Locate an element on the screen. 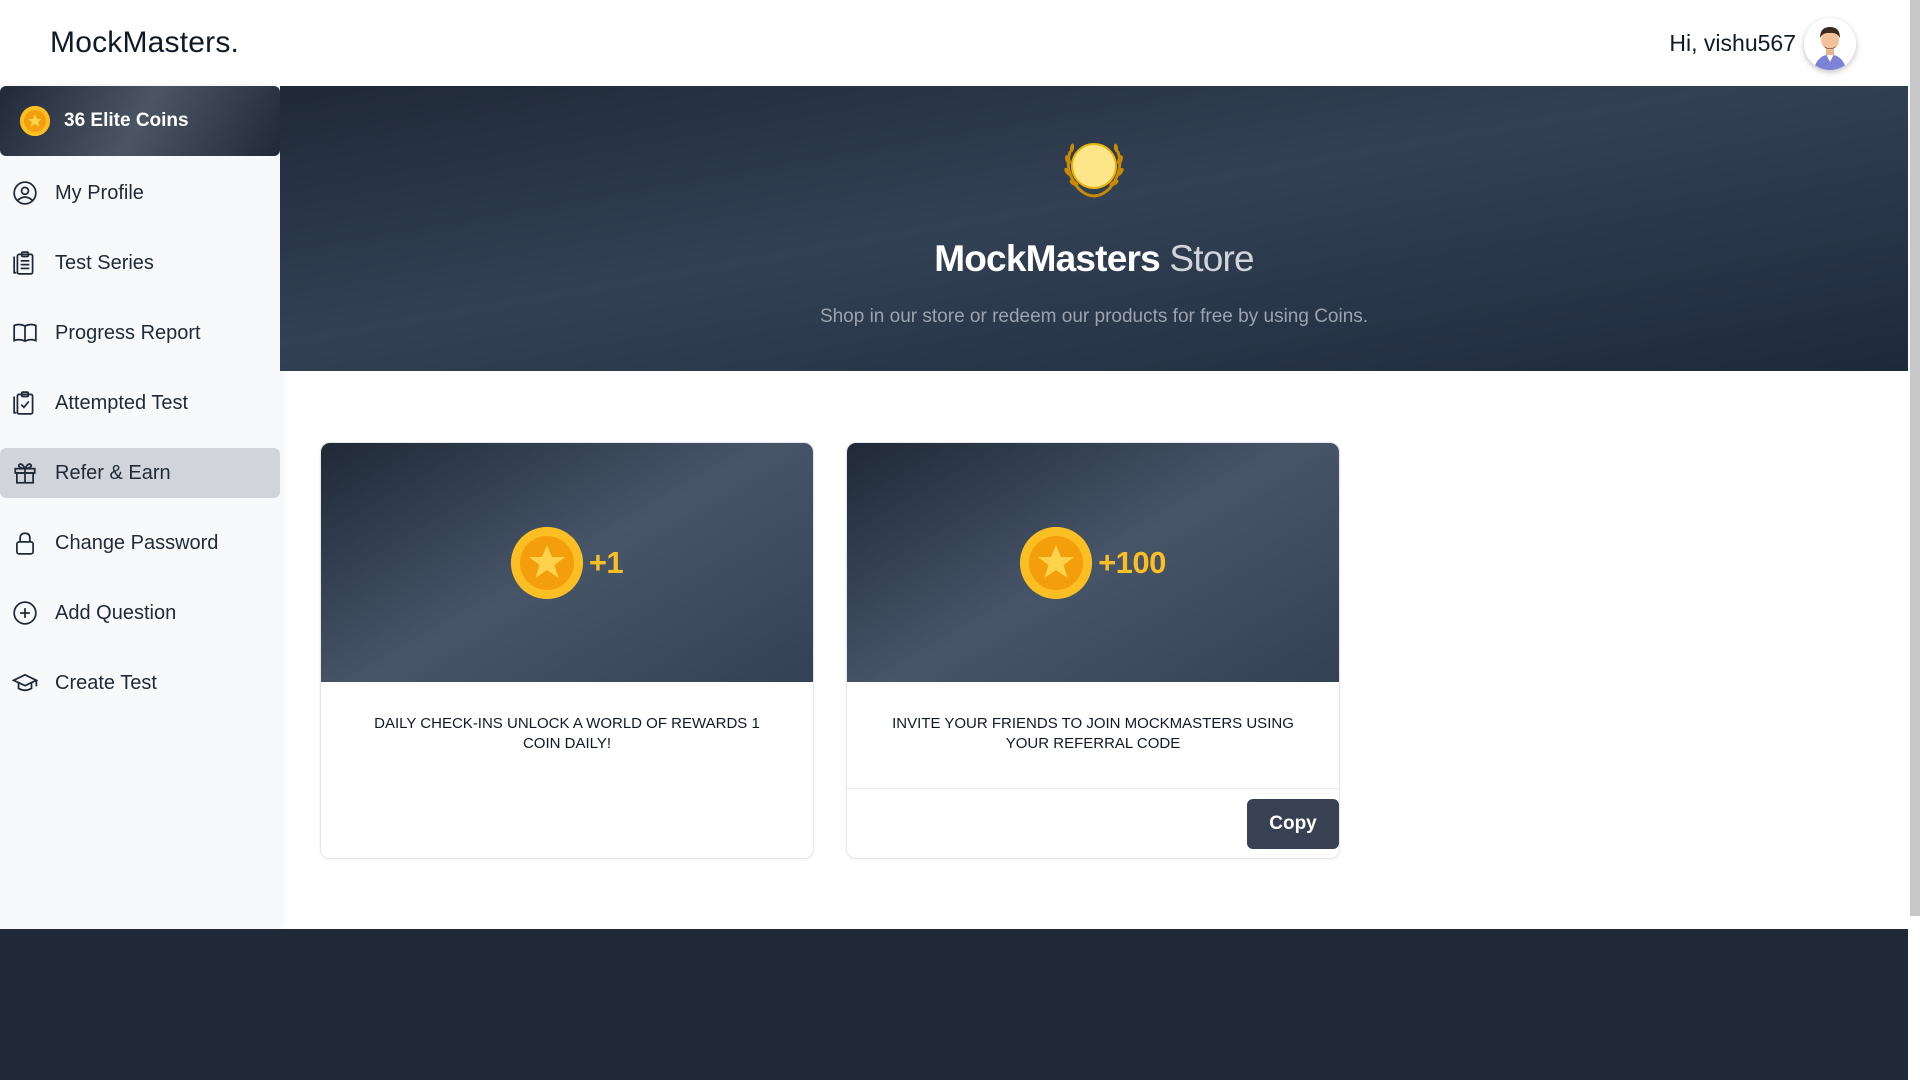 The width and height of the screenshot is (1920, 1080). sidebar-item-attempted-test: Attempted Test is located at coordinates (140, 403).